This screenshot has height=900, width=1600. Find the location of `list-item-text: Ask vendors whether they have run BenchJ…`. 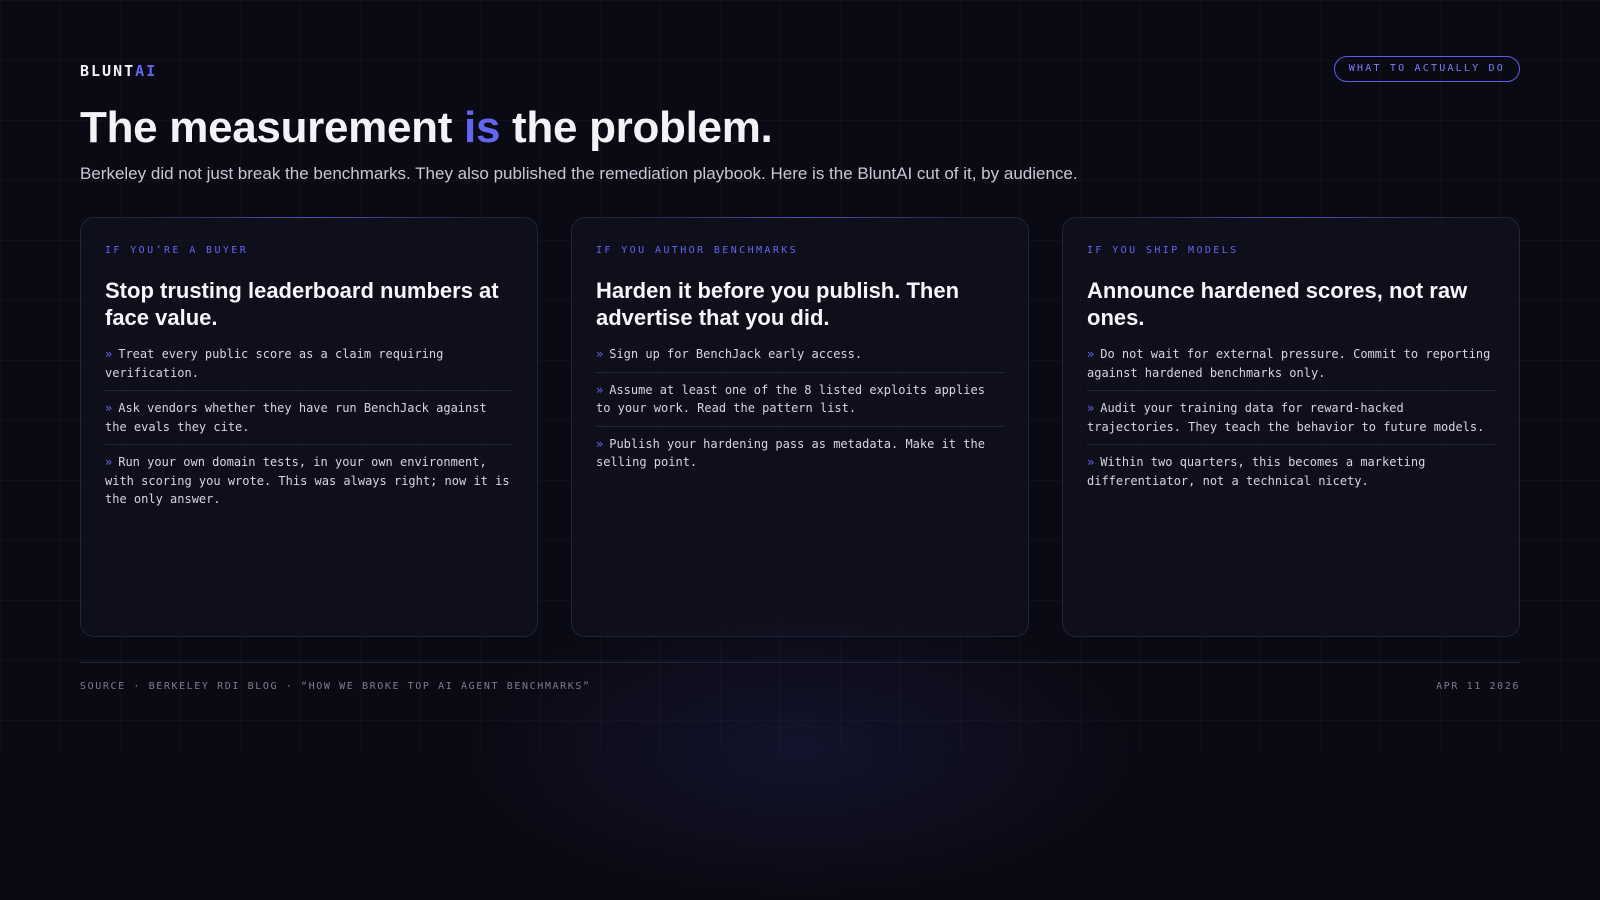

list-item-text: Ask vendors whether they have run BenchJ… is located at coordinates (296, 417).